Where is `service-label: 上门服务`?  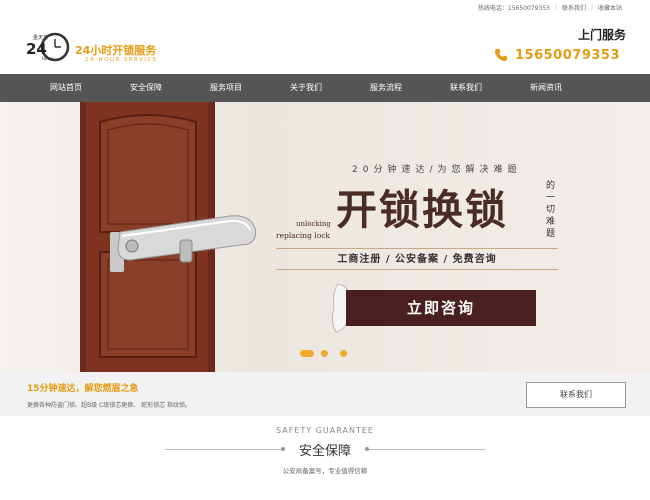
service-label: 上门服务 is located at coordinates (601, 35).